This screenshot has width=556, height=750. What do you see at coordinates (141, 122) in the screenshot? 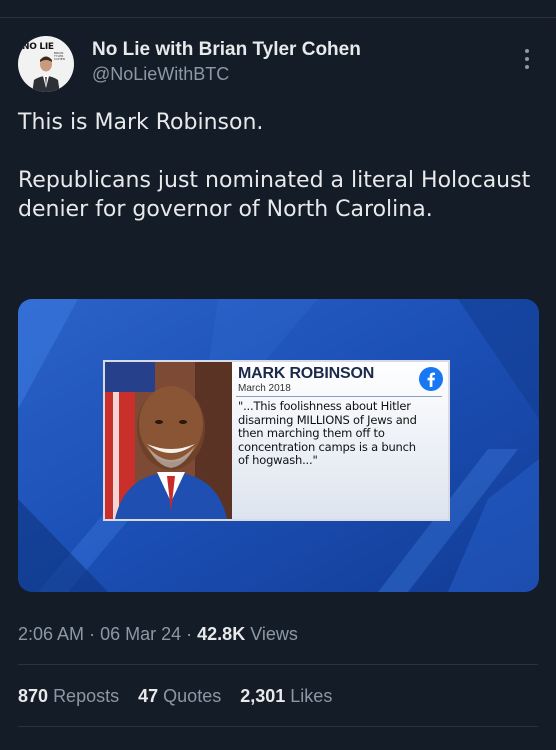
I see `tweet-text-line-1: This is Mark Robinson.` at bounding box center [141, 122].